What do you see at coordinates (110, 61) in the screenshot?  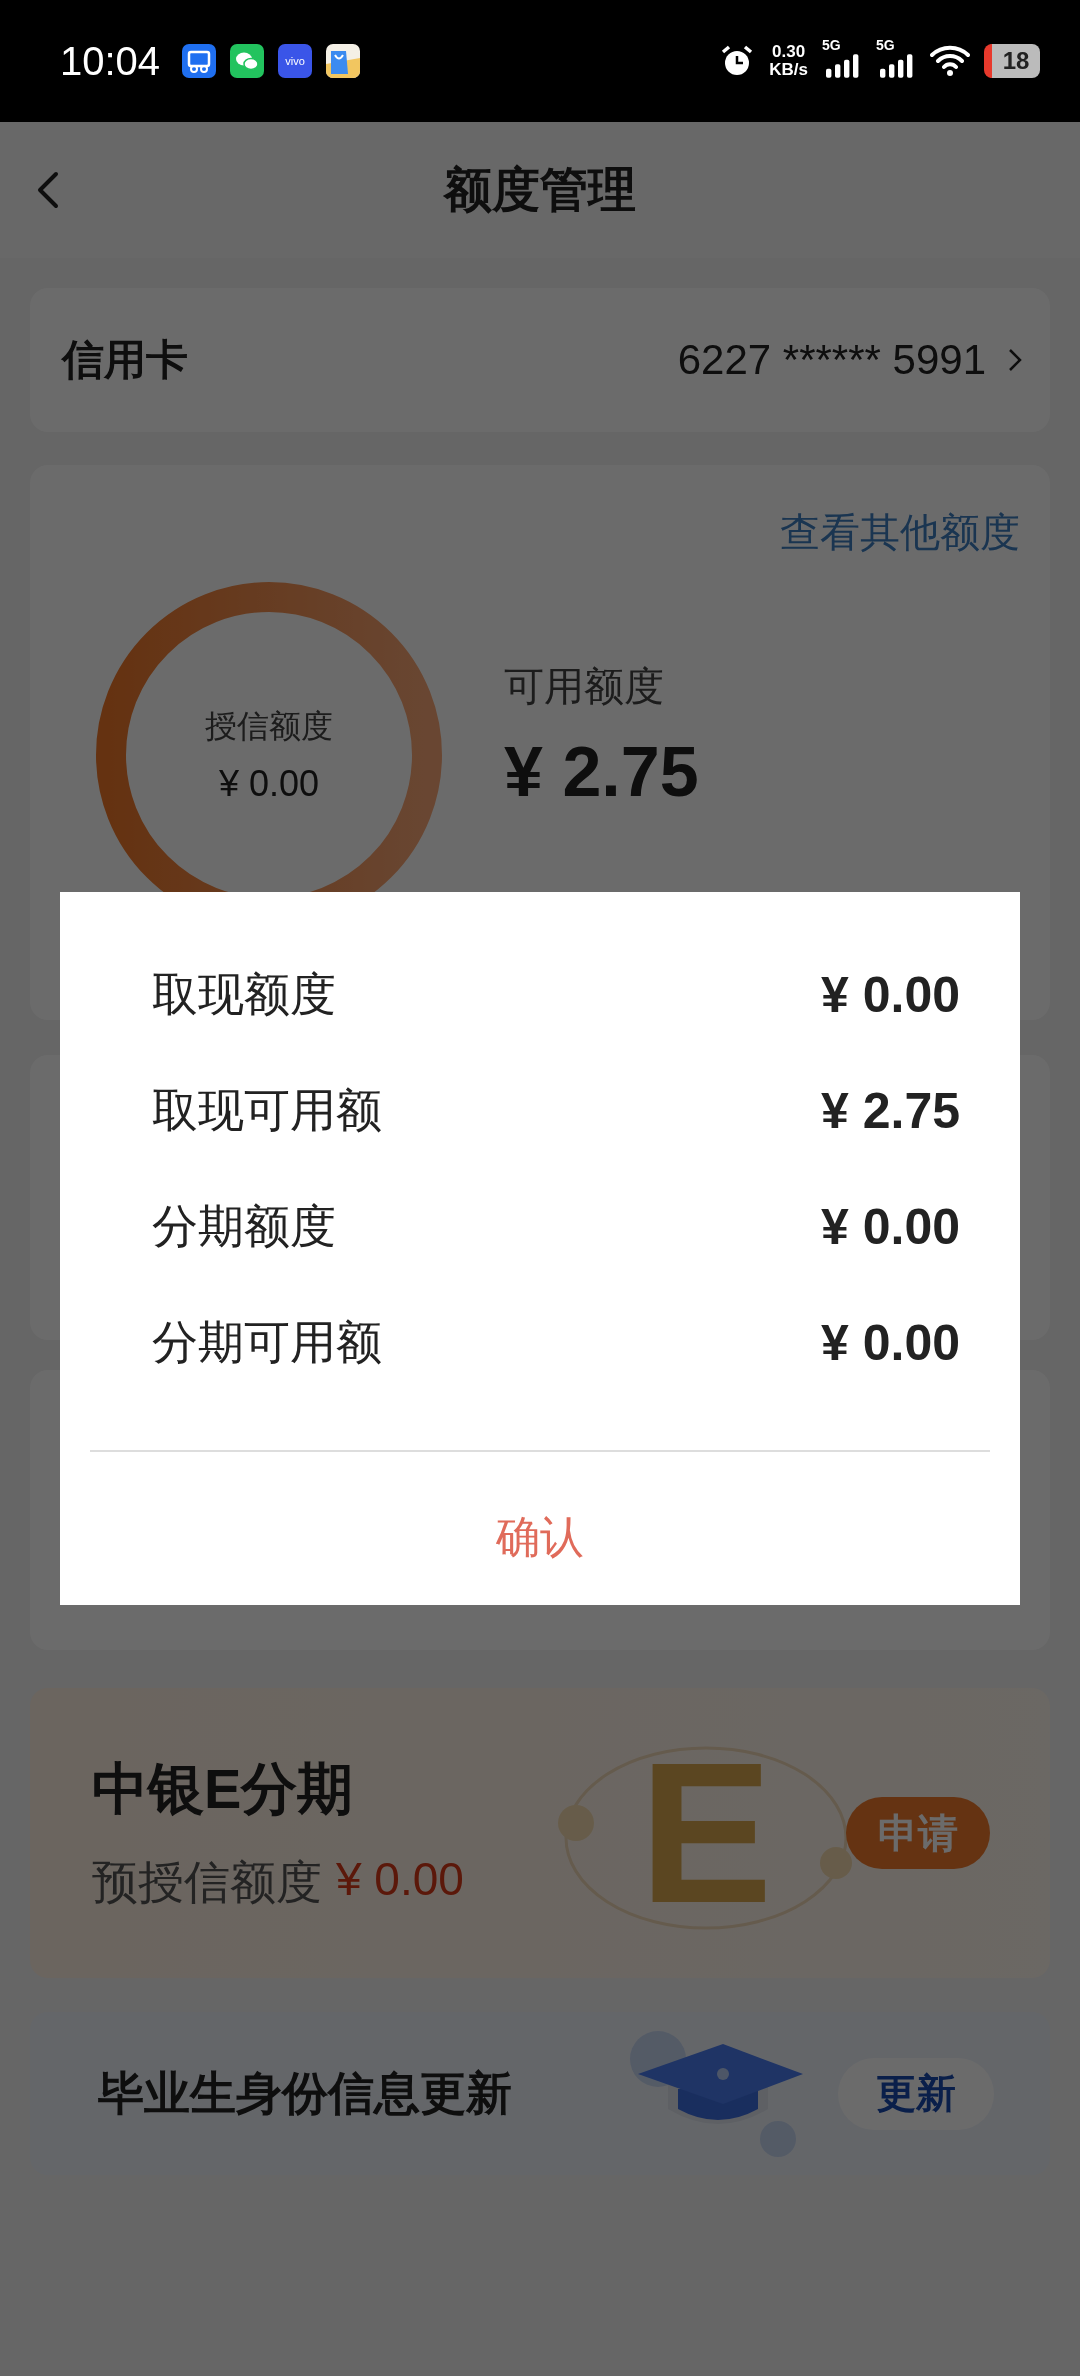 I see `status-time: 10:04` at bounding box center [110, 61].